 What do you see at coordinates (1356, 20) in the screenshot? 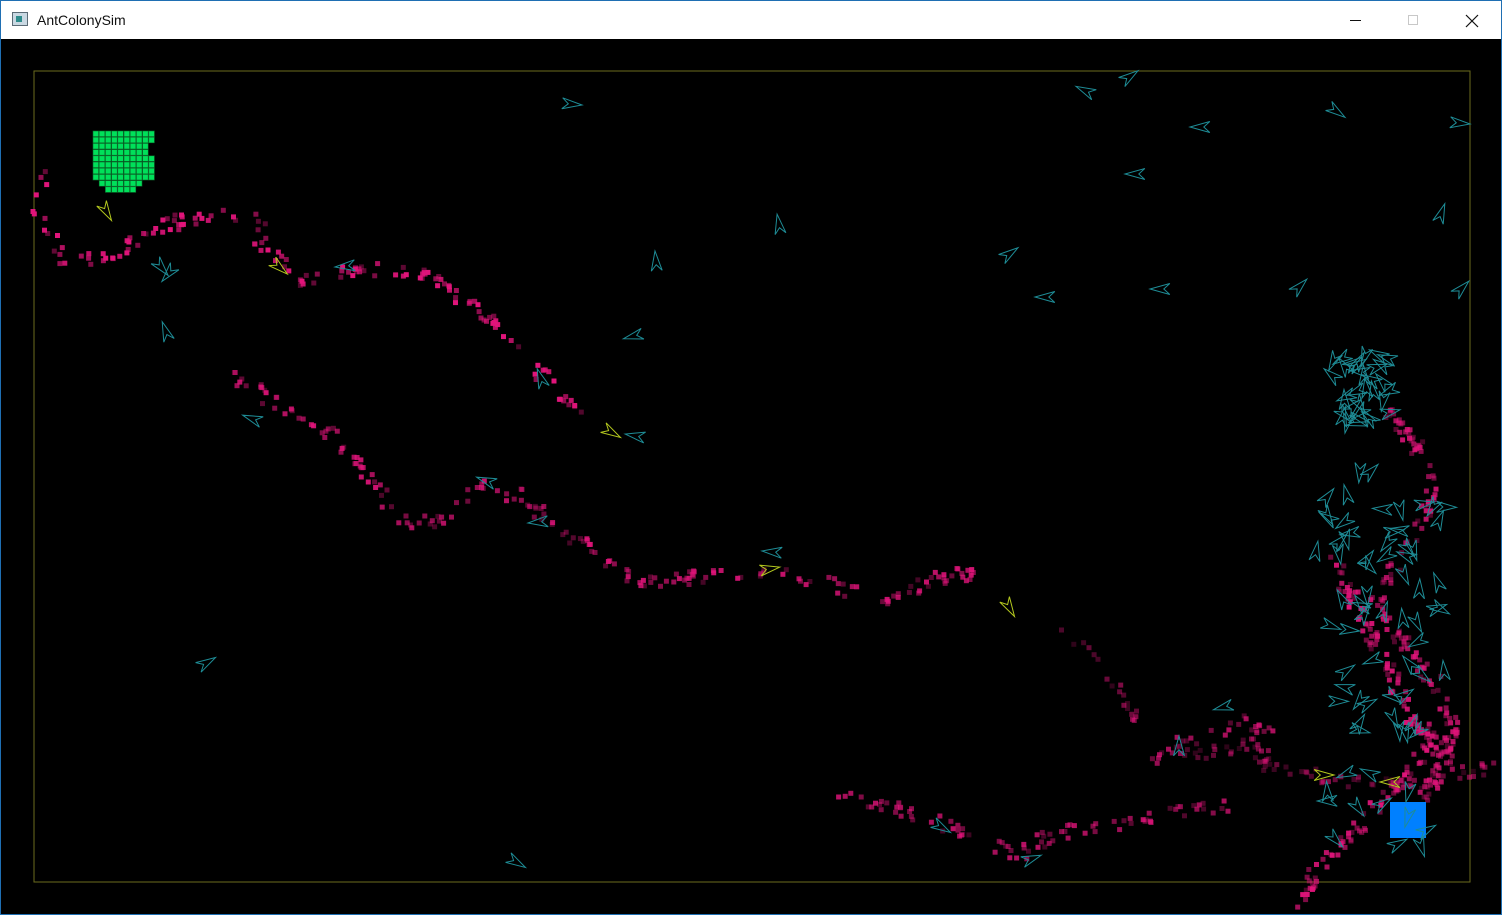
I see `minimize-button` at bounding box center [1356, 20].